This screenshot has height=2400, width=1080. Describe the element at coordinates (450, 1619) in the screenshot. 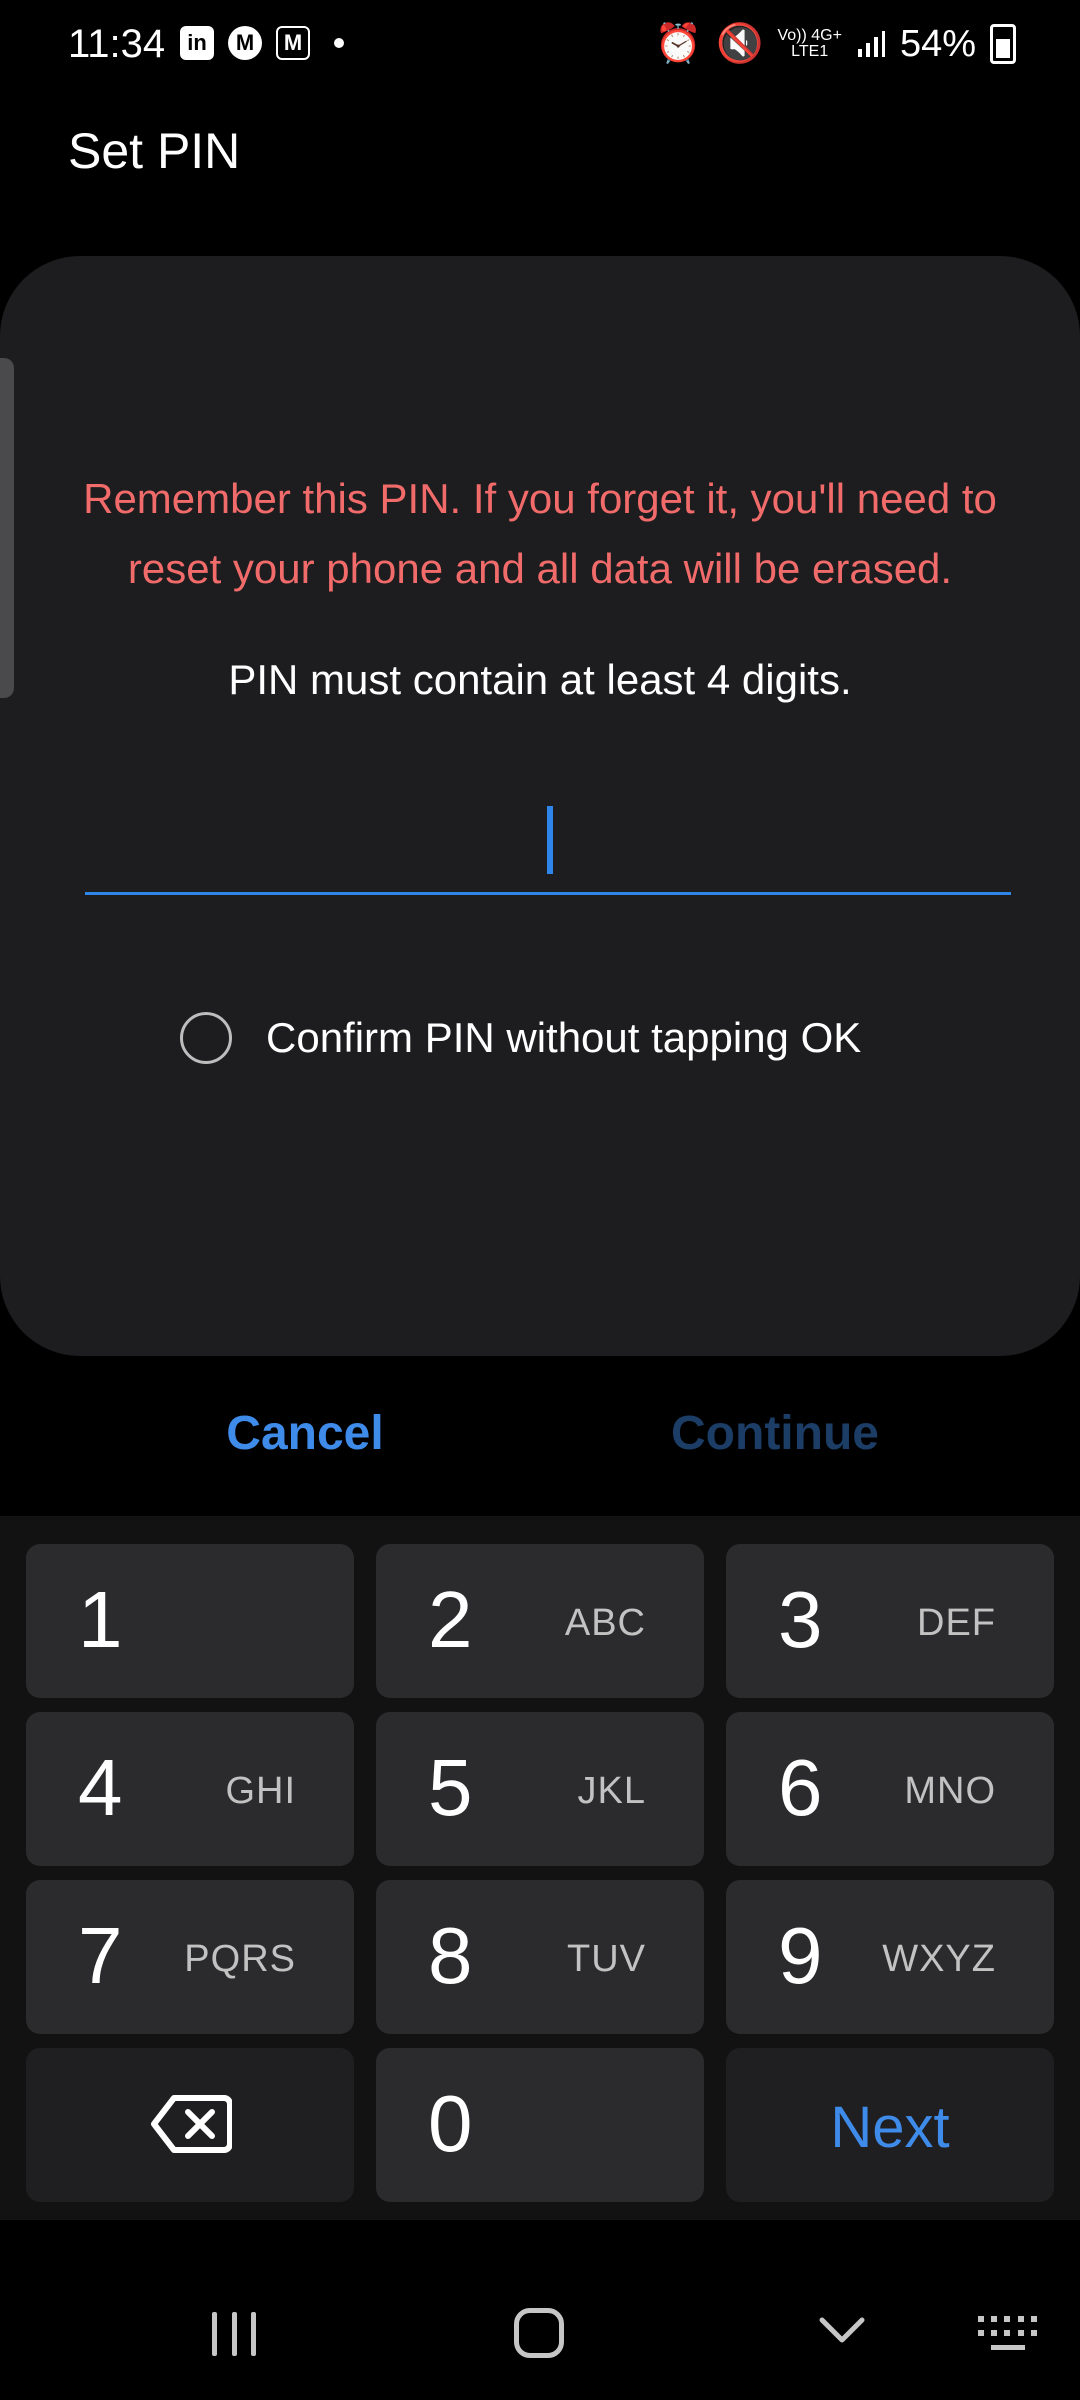

I see `key-digit: 2` at that location.